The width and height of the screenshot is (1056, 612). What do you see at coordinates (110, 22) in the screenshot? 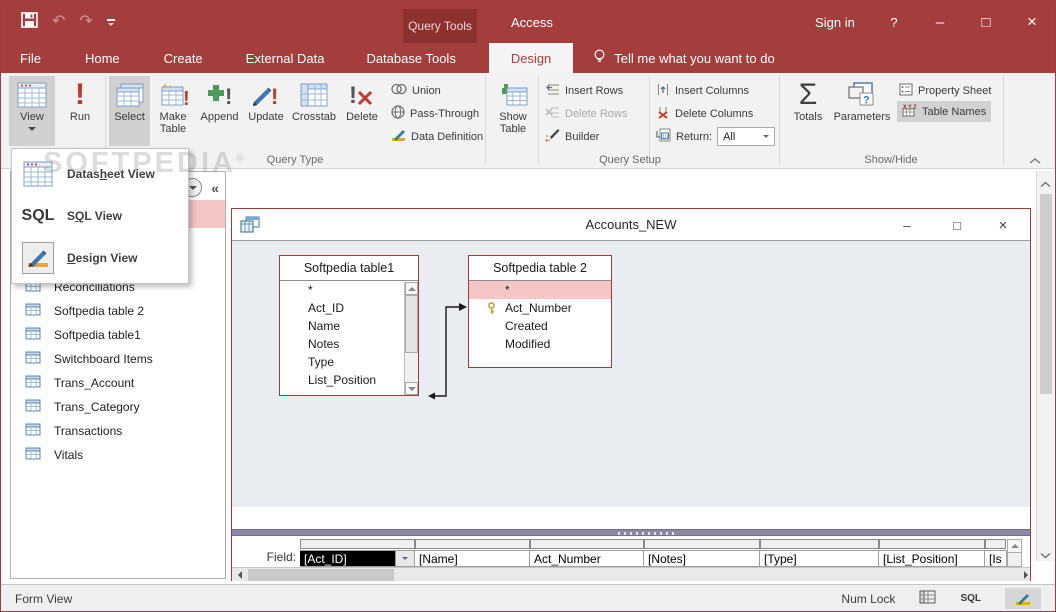
I see `customize-qat-icon` at bounding box center [110, 22].